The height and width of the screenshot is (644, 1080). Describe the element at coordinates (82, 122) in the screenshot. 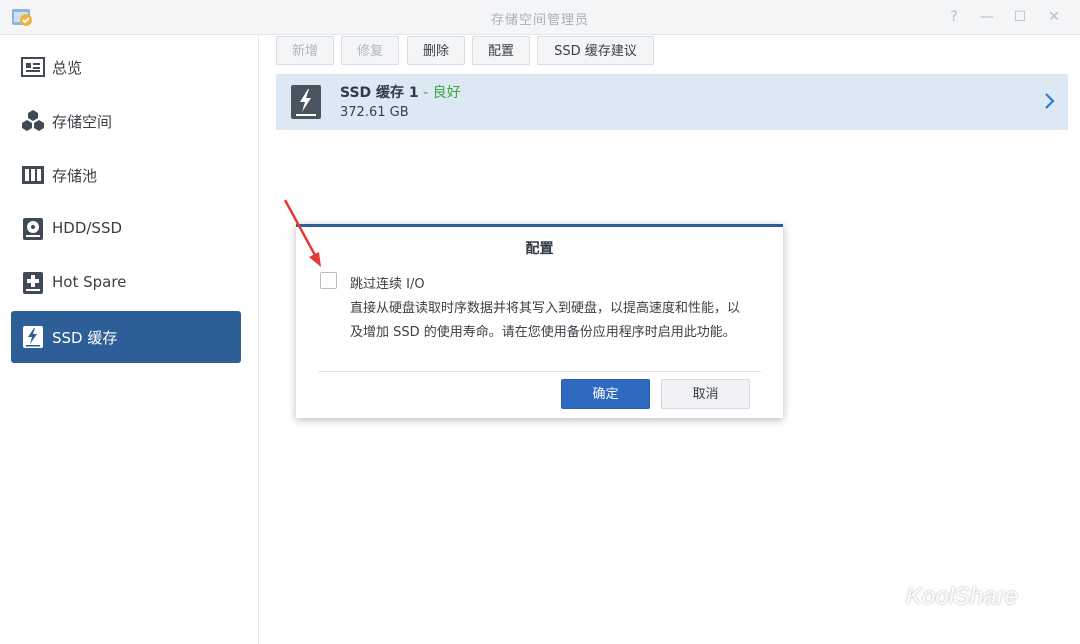

I see `sidebar-item-label: 存储空间` at that location.